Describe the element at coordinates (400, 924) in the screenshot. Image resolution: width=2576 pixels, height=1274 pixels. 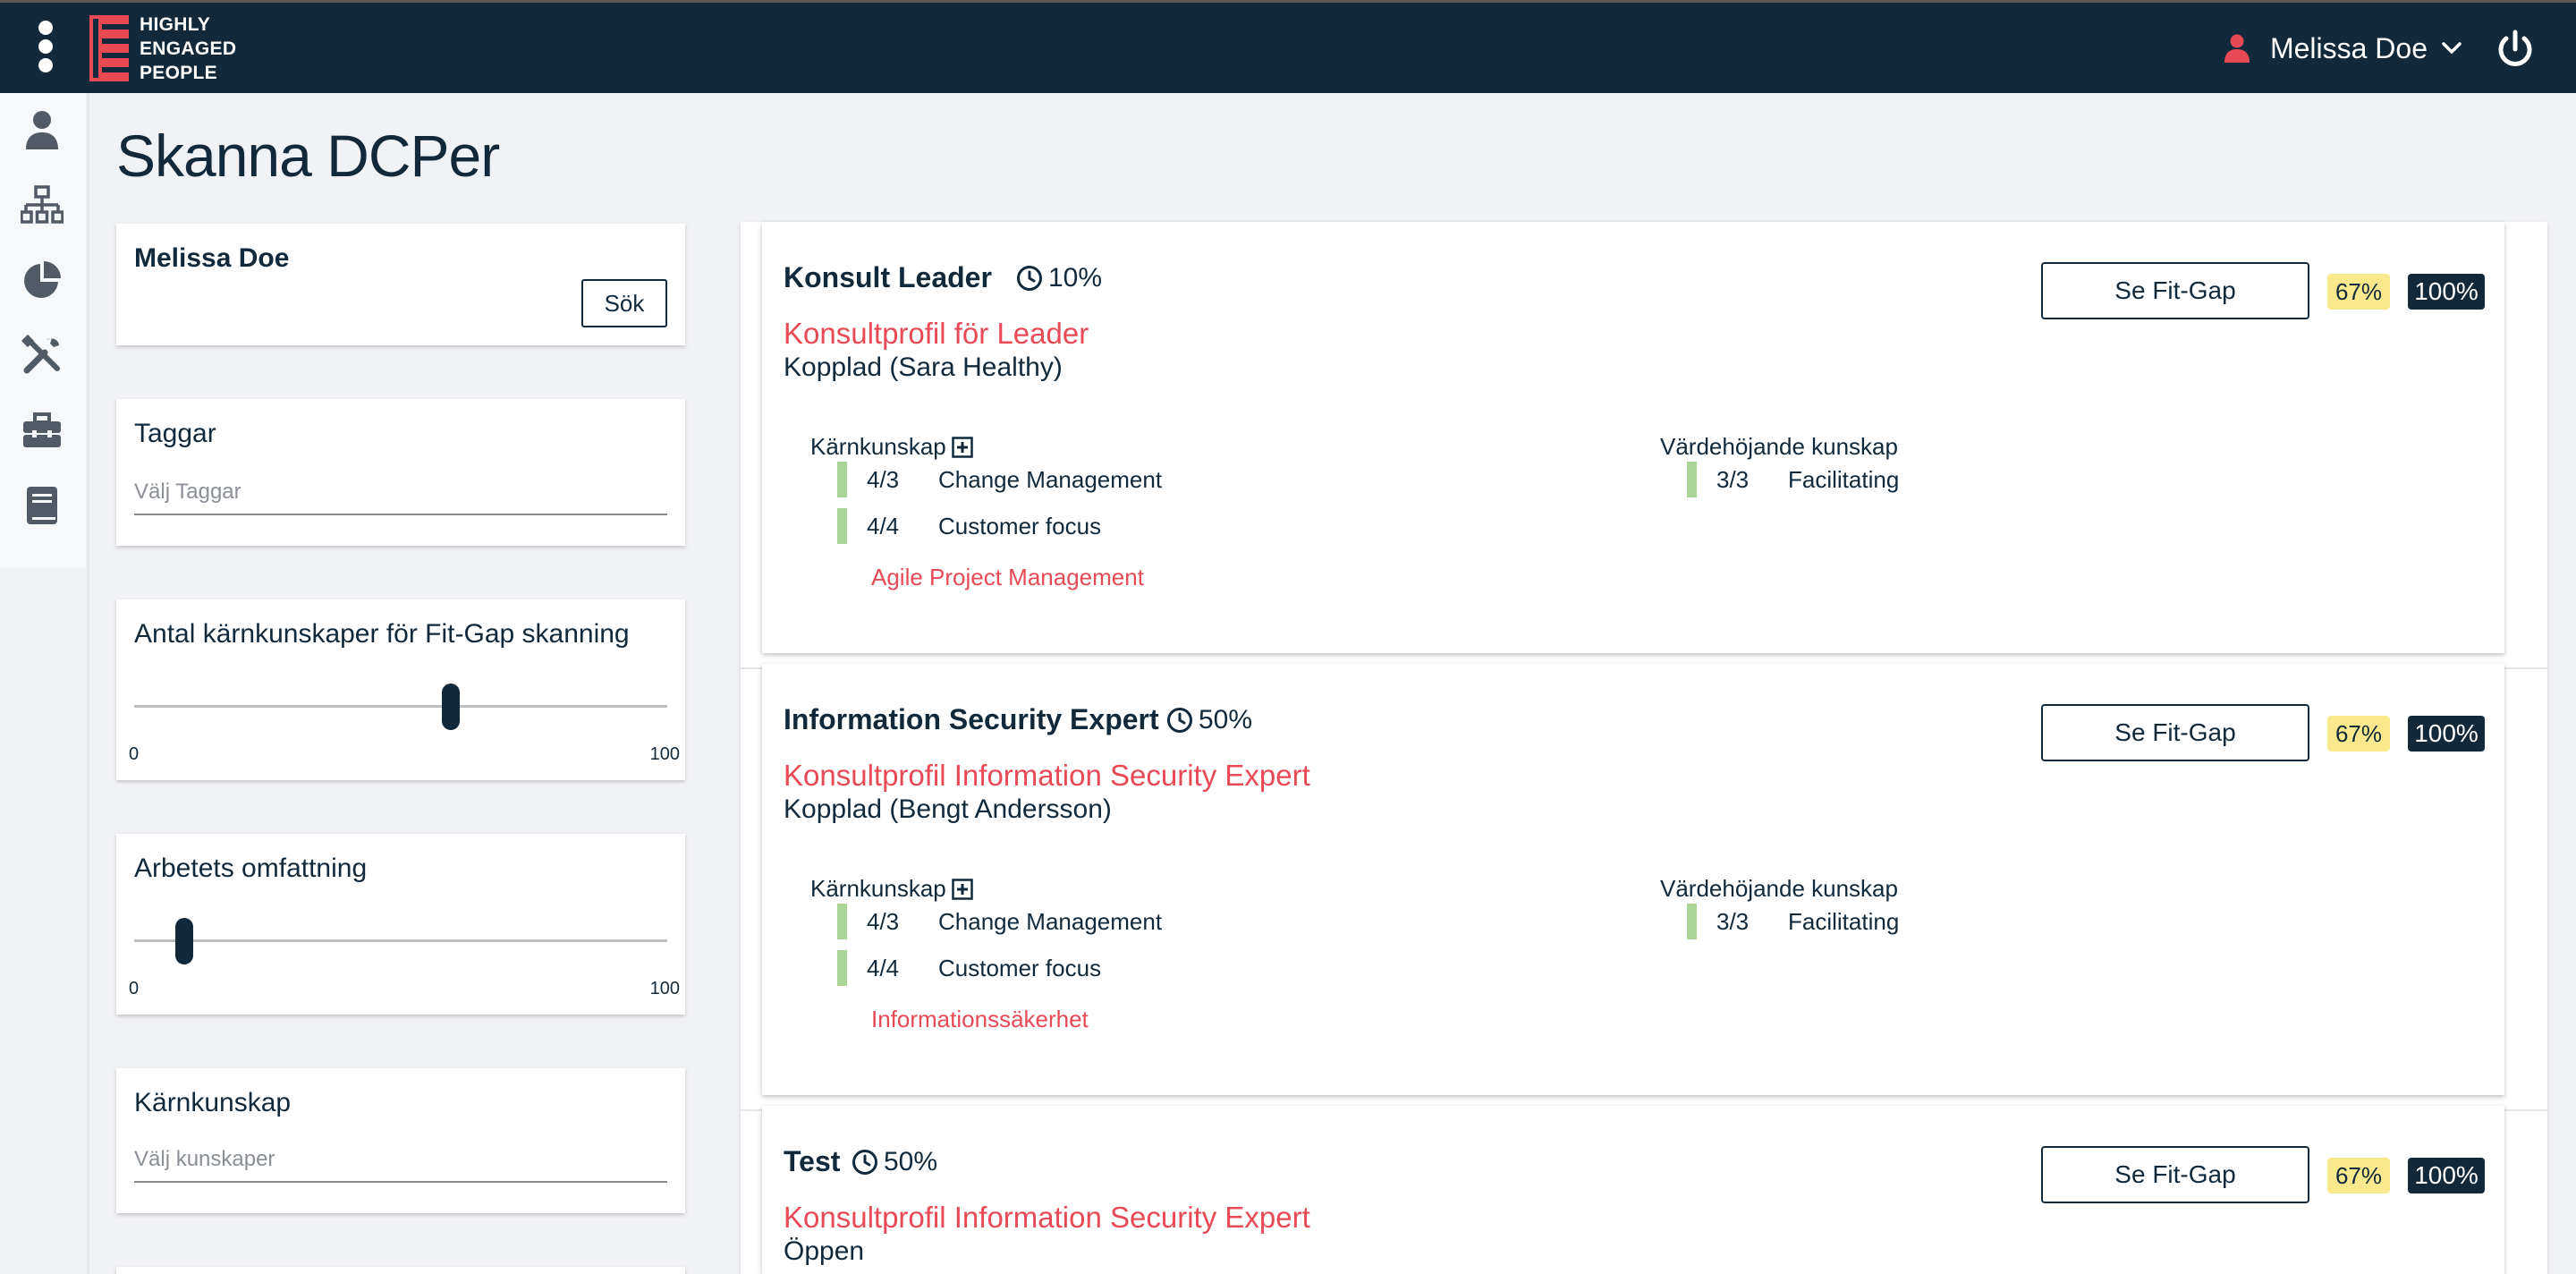
I see `scope-filter-card: Arbetets omfattning 0 100` at that location.